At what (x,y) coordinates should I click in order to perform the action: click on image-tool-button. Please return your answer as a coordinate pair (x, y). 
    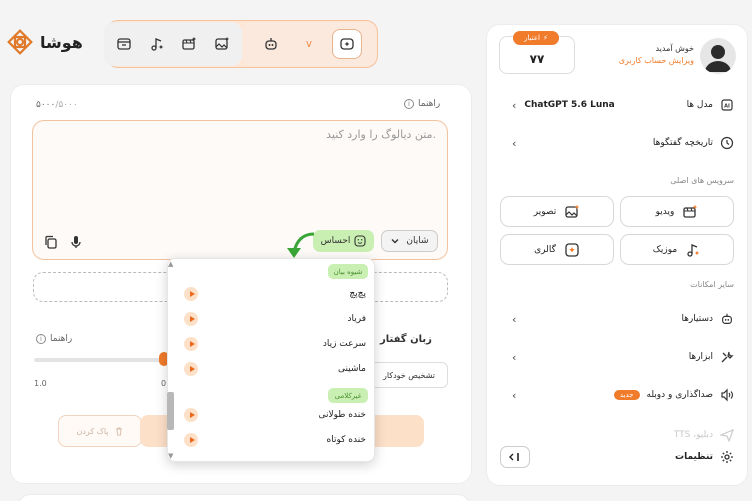
    Looking at the image, I should click on (222, 44).